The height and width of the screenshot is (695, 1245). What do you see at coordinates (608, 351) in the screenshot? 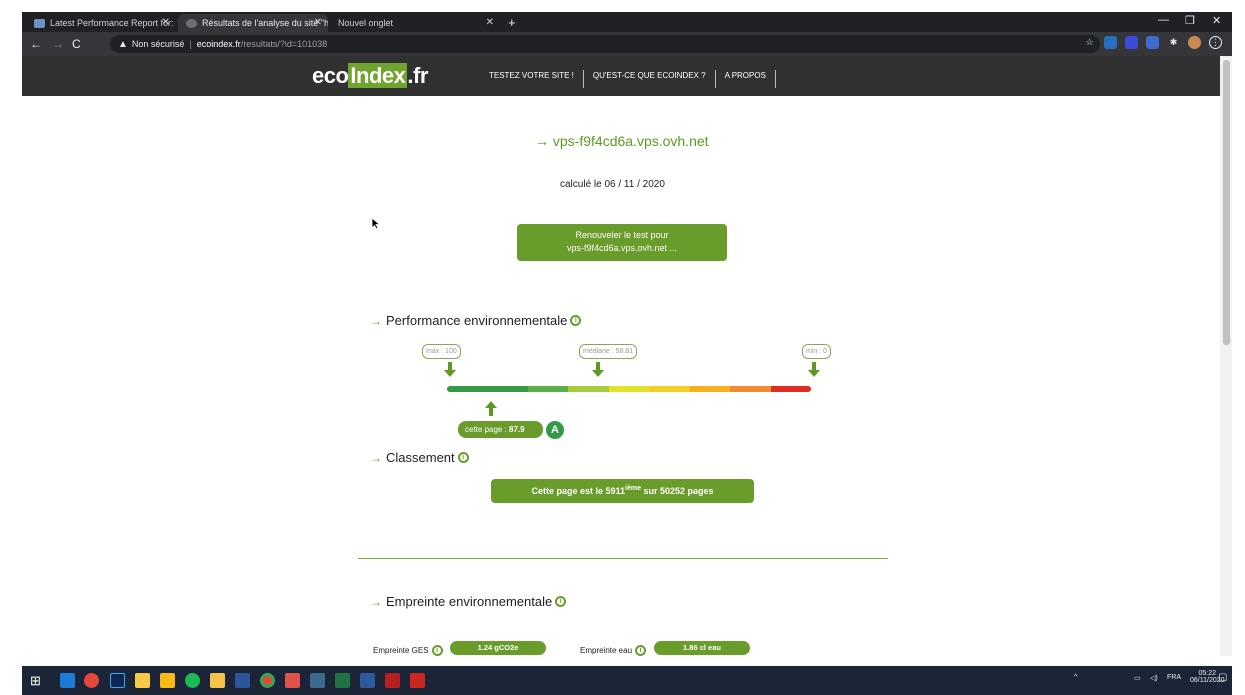
I see `median-score-tag: médiane : 58.81` at bounding box center [608, 351].